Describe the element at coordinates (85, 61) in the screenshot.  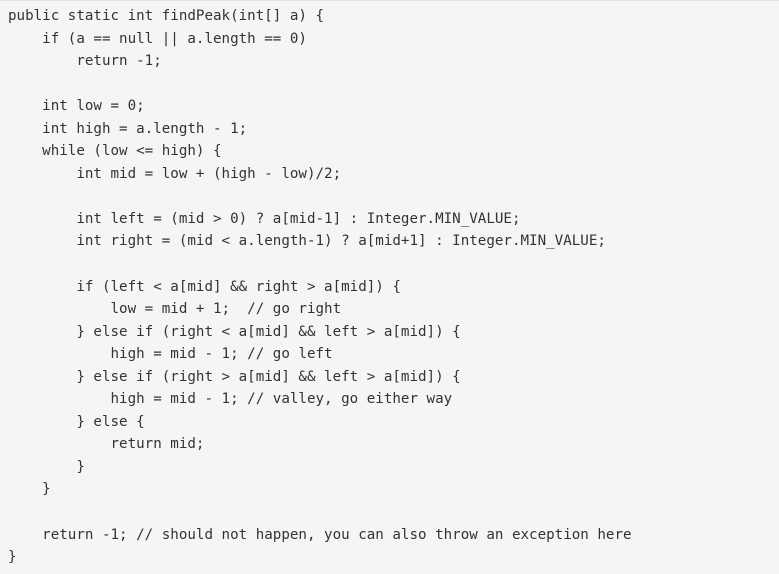
I see `code-line: return -1;` at that location.